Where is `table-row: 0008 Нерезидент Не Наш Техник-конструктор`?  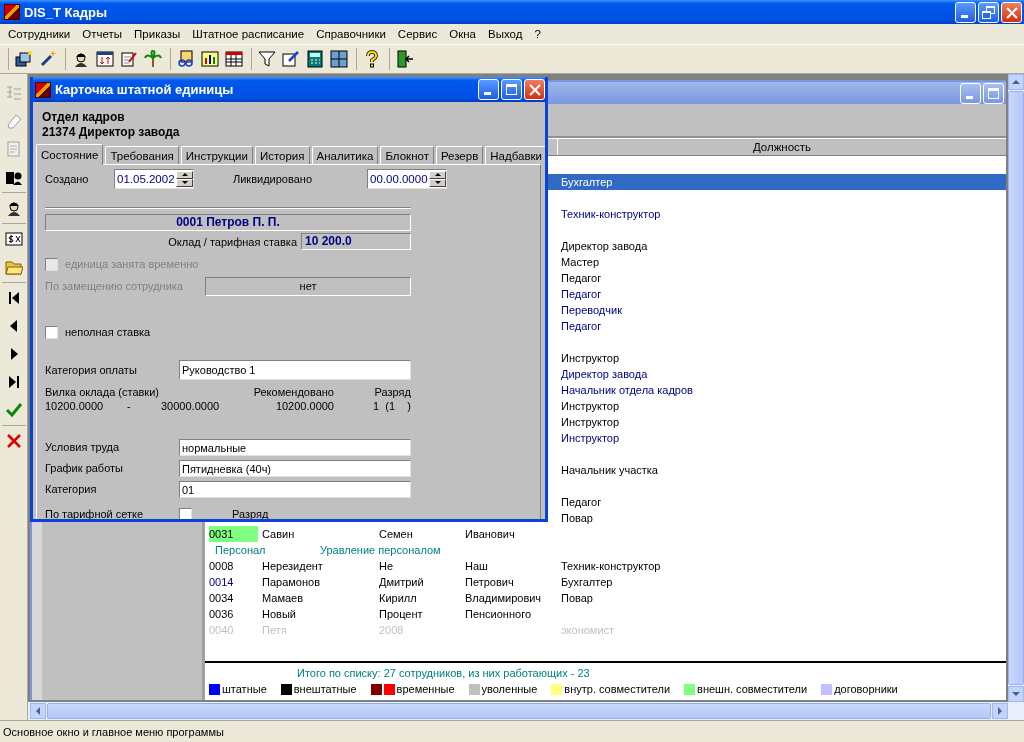
table-row: 0008 Нерезидент Не Наш Техник-конструктор is located at coordinates (605, 566).